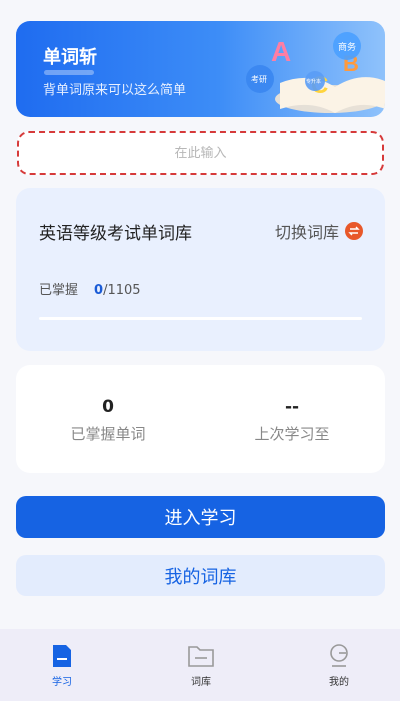  Describe the element at coordinates (200, 517) in the screenshot. I see `start-study-button: 进入学习` at that location.